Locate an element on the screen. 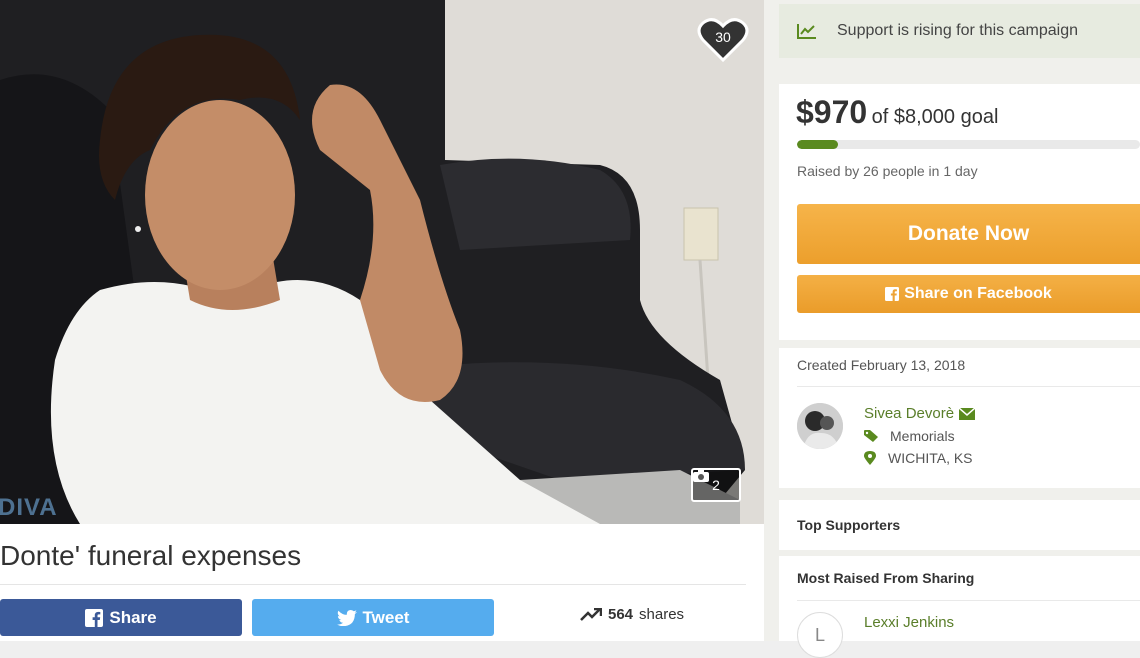 The image size is (1140, 658). tweet-button: Tweet is located at coordinates (373, 617).